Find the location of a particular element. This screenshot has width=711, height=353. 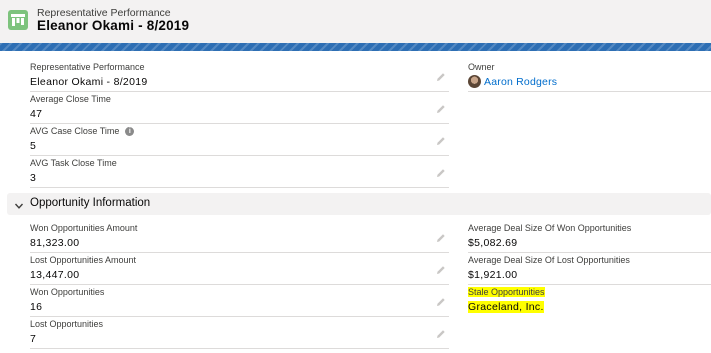

field-value: 13,447.00 is located at coordinates (55, 275).